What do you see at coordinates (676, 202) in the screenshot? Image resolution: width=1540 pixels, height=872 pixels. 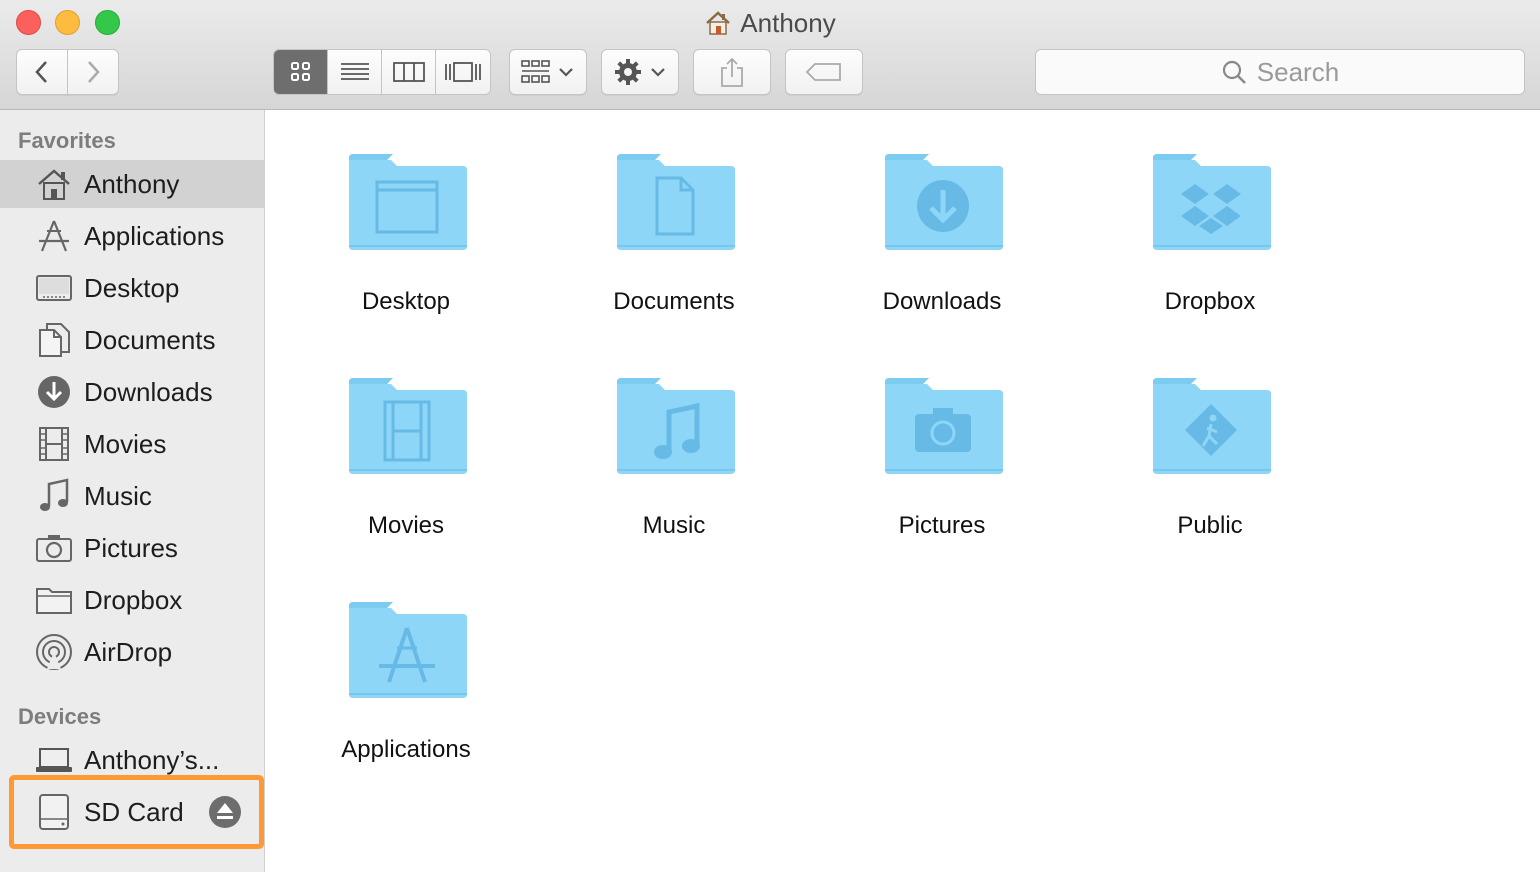 I see `folder-document-icon` at bounding box center [676, 202].